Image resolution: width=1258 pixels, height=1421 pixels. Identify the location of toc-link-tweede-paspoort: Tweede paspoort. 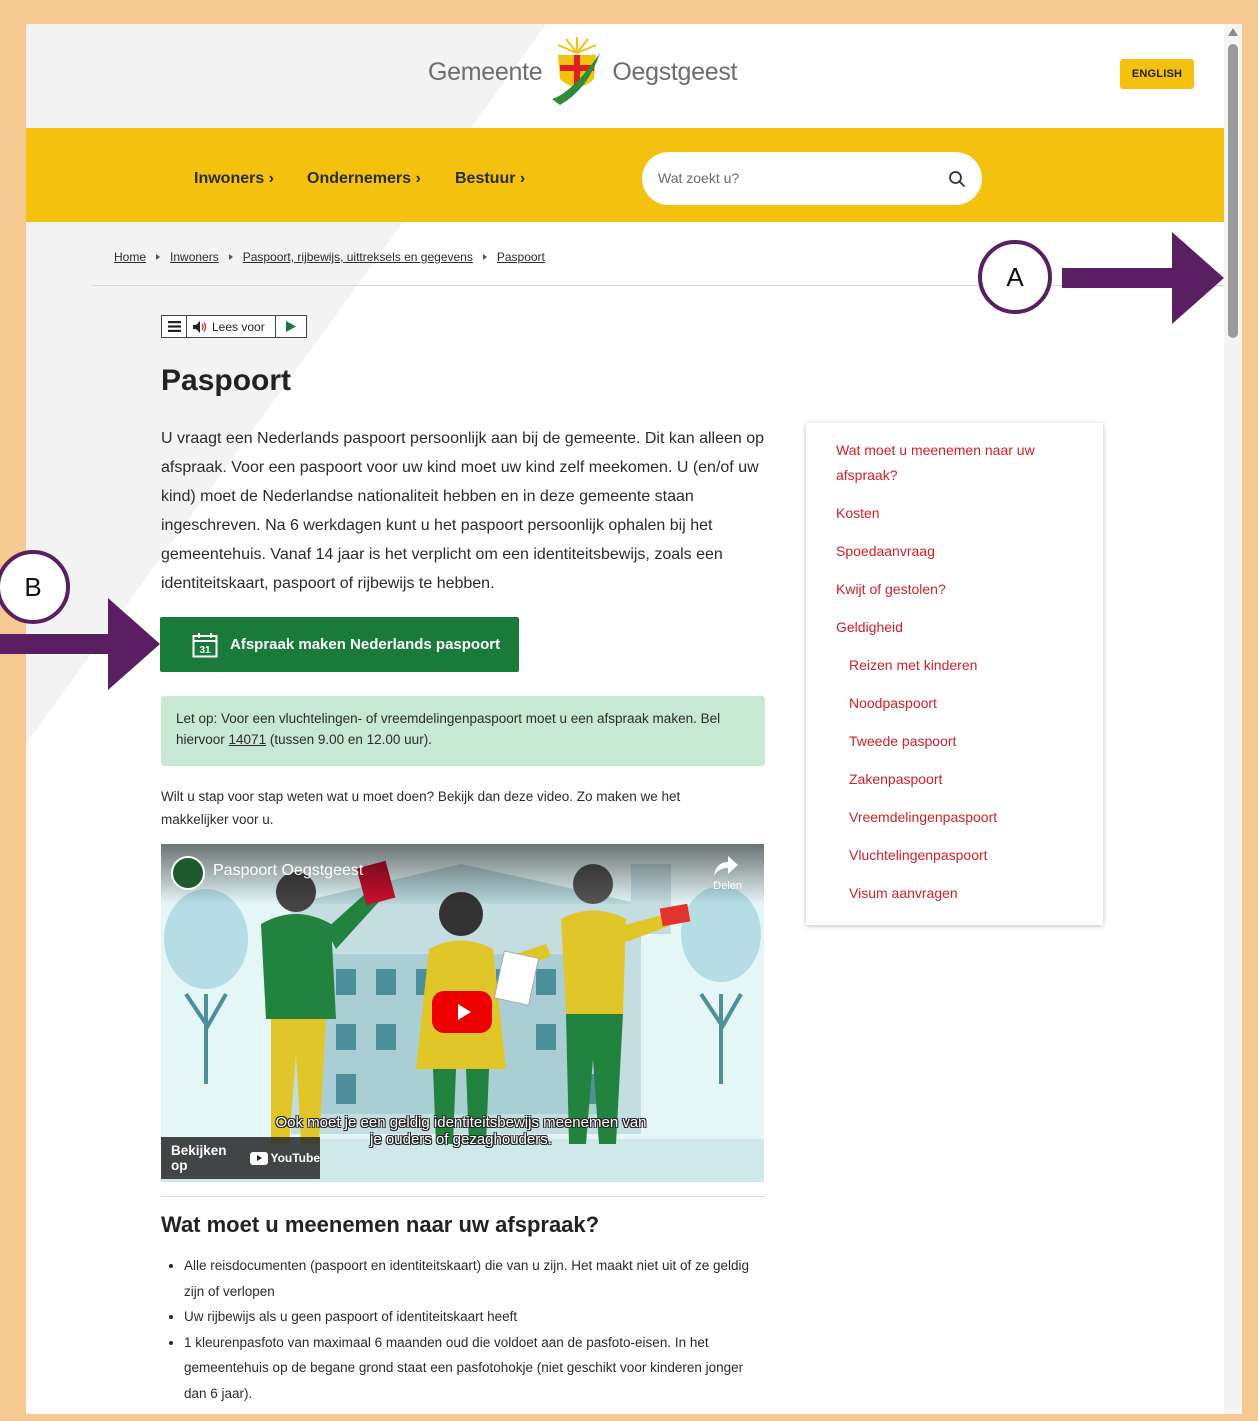
(902, 741).